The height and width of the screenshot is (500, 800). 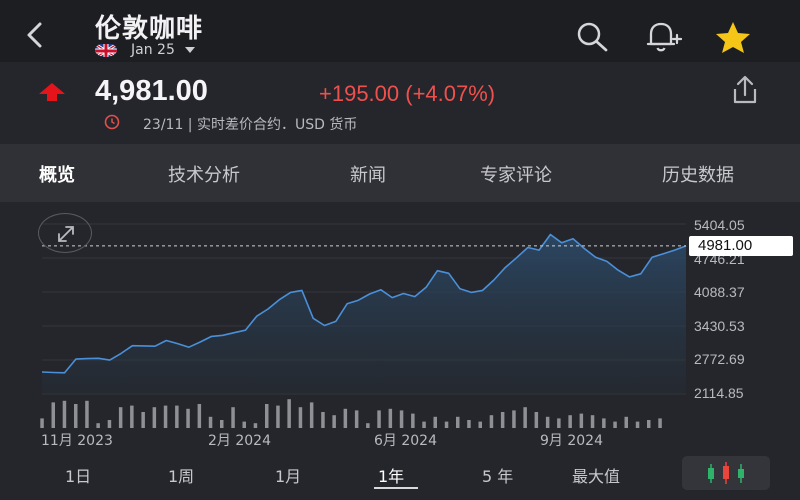 I want to click on search-icon, so click(x=592, y=37).